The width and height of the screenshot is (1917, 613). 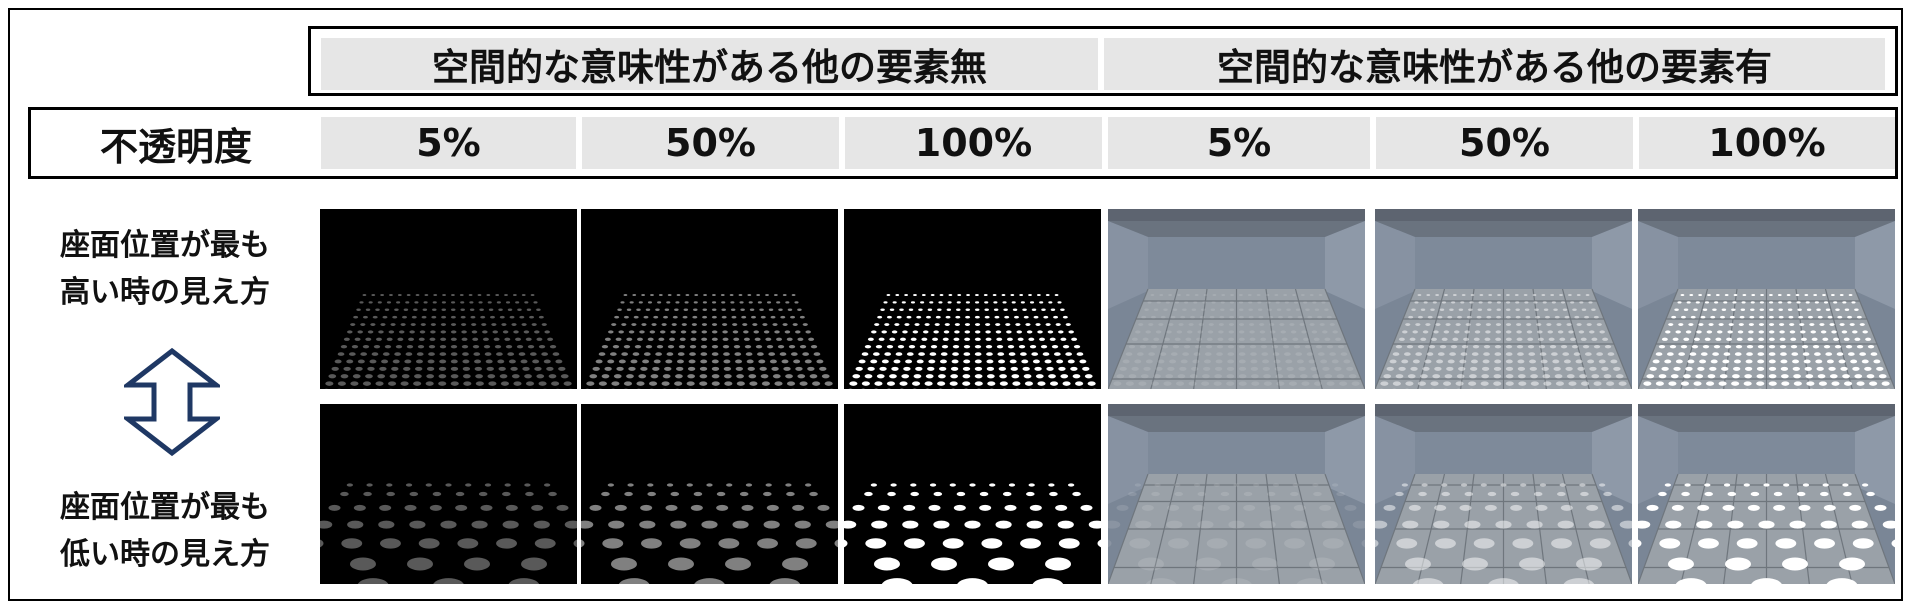 I want to click on condition-header: 空間的な意味性がある他の要素無 空間的な意味性がある他の要素有, so click(x=1103, y=61).